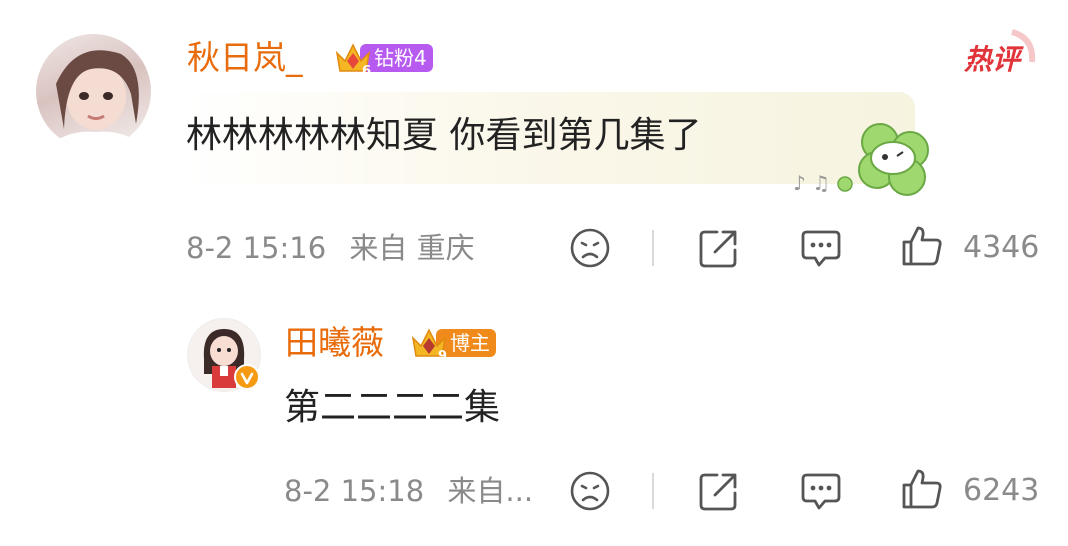 This screenshot has height=546, width=1068. I want to click on fan-badge: 6 钻粉4, so click(383, 58).